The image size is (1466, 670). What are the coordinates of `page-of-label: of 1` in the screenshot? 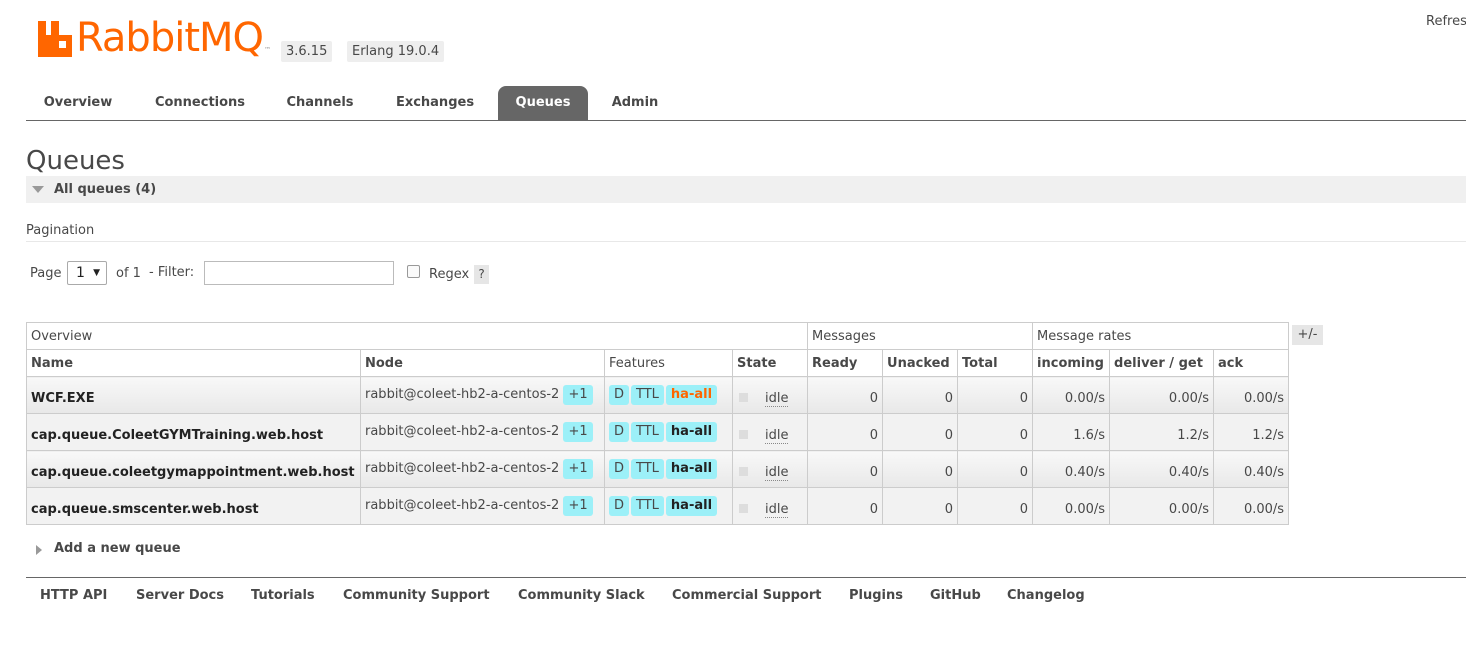 It's located at (128, 273).